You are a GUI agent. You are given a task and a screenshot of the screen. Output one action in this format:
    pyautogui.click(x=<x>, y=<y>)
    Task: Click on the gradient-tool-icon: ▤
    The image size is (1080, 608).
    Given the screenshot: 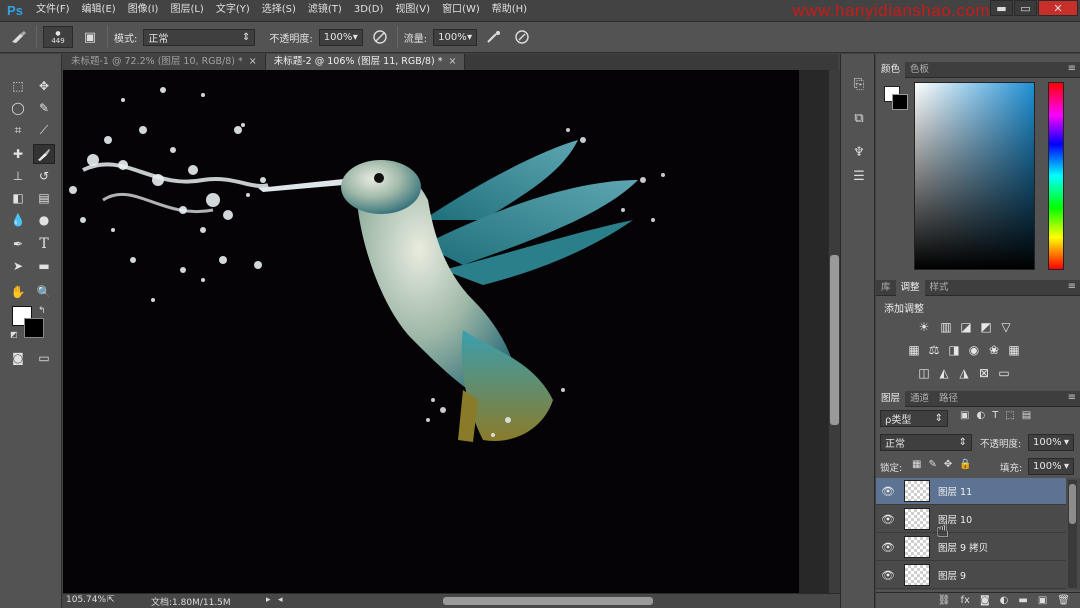 What is the action you would take?
    pyautogui.click(x=44, y=198)
    